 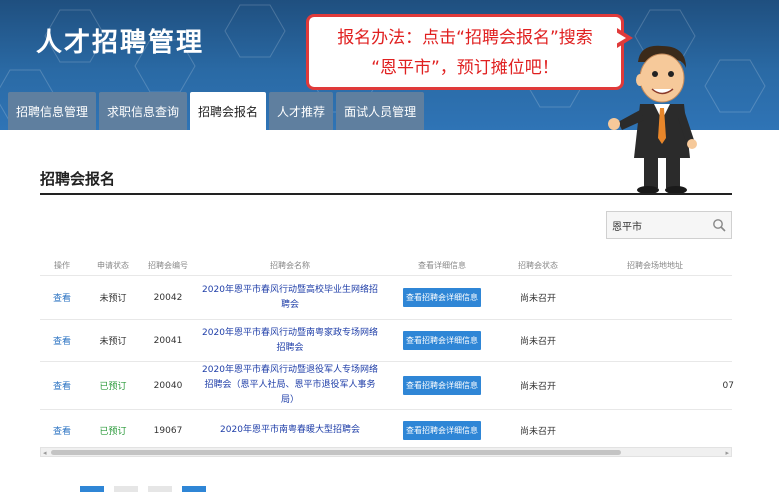 I want to click on fair-id: 19067, so click(x=168, y=430).